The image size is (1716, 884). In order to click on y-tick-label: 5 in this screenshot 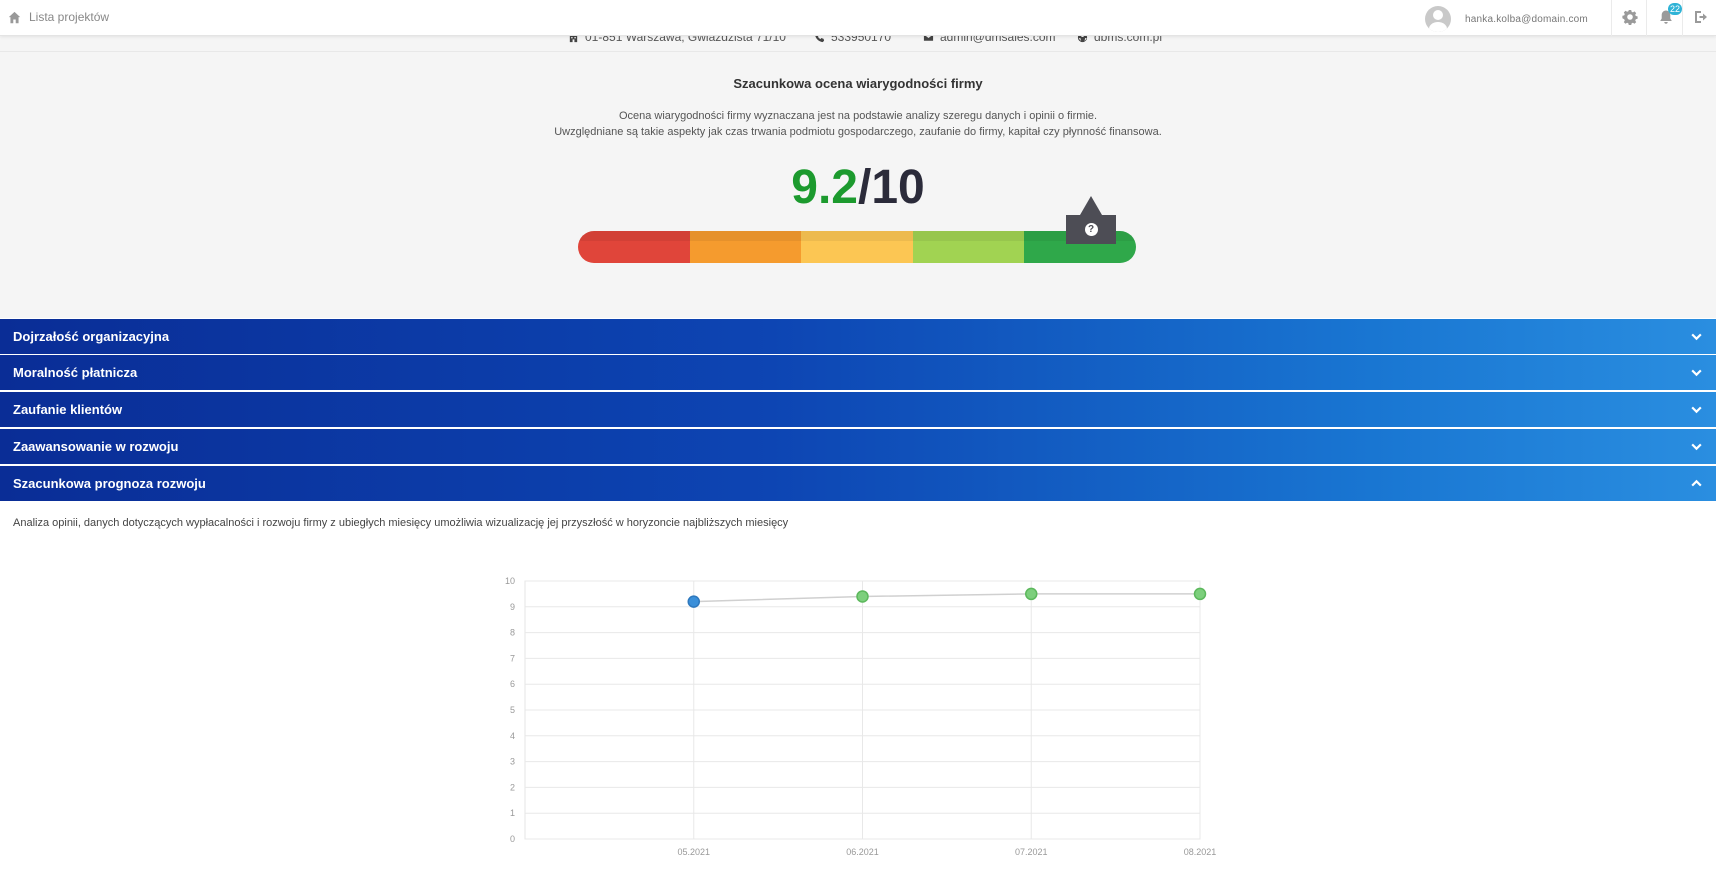, I will do `click(512, 710)`.